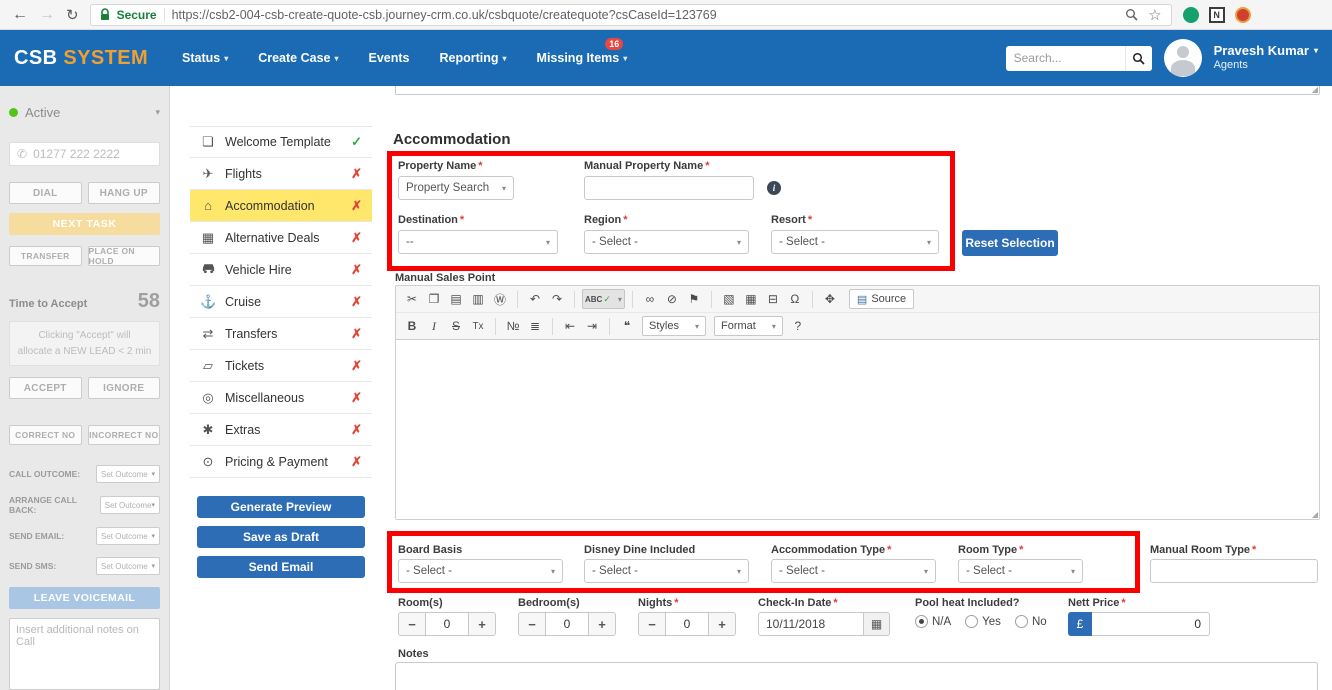 The height and width of the screenshot is (690, 1332). What do you see at coordinates (933, 621) in the screenshot?
I see `pool-heat-na-radio: N/A` at bounding box center [933, 621].